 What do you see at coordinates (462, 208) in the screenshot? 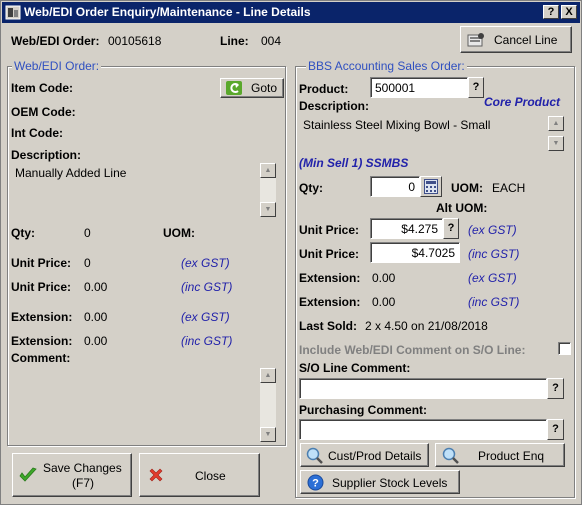
I see `alt-uom-label: Alt UOM:` at bounding box center [462, 208].